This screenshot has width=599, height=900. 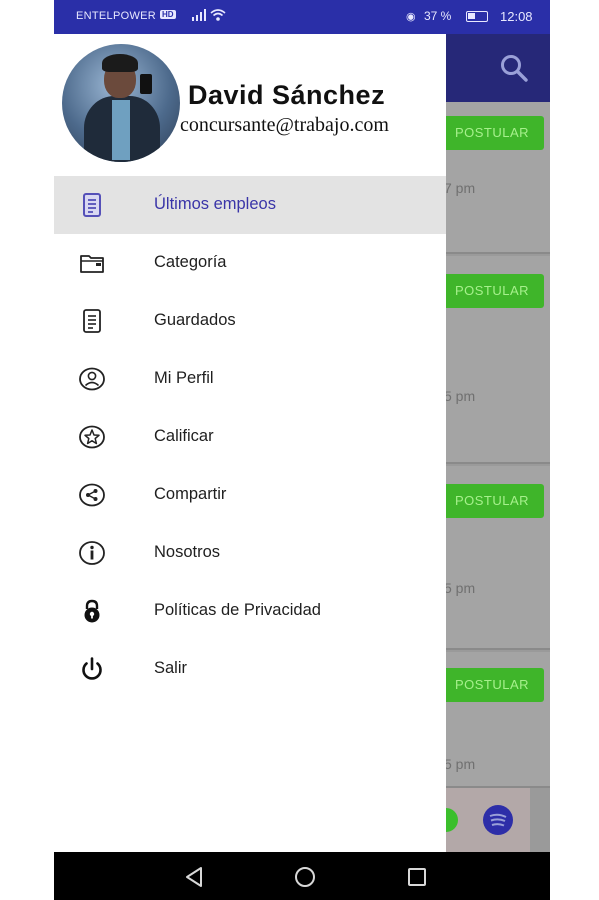 I want to click on drawer-header: David Sánchez concursante@trabajo.com, so click(x=250, y=104).